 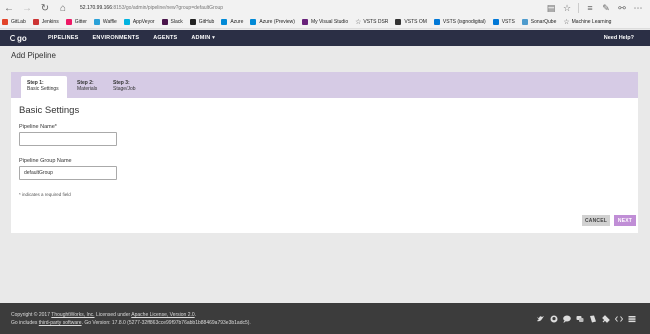 What do you see at coordinates (50, 22) in the screenshot?
I see `bookmark-label: Jenkins` at bounding box center [50, 22].